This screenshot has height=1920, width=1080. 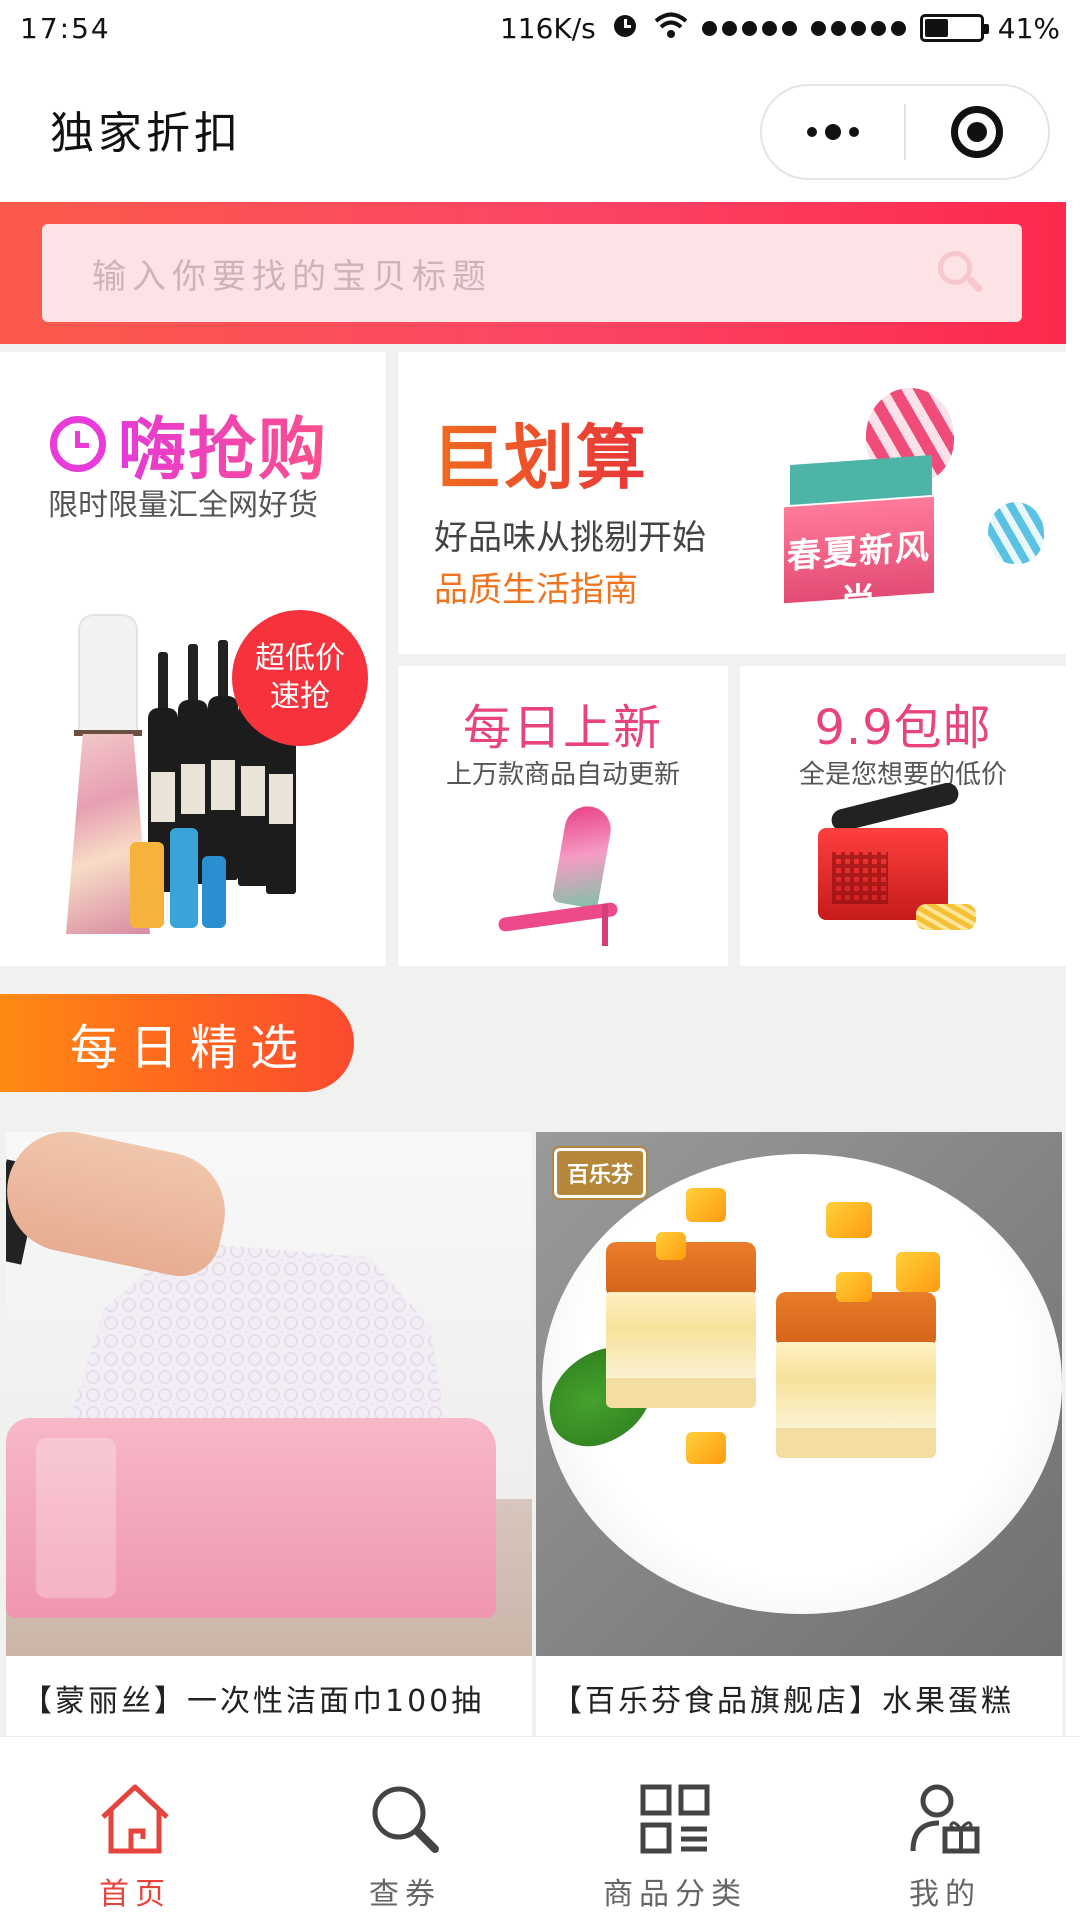 I want to click on network-speed: 116K/s, so click(x=547, y=28).